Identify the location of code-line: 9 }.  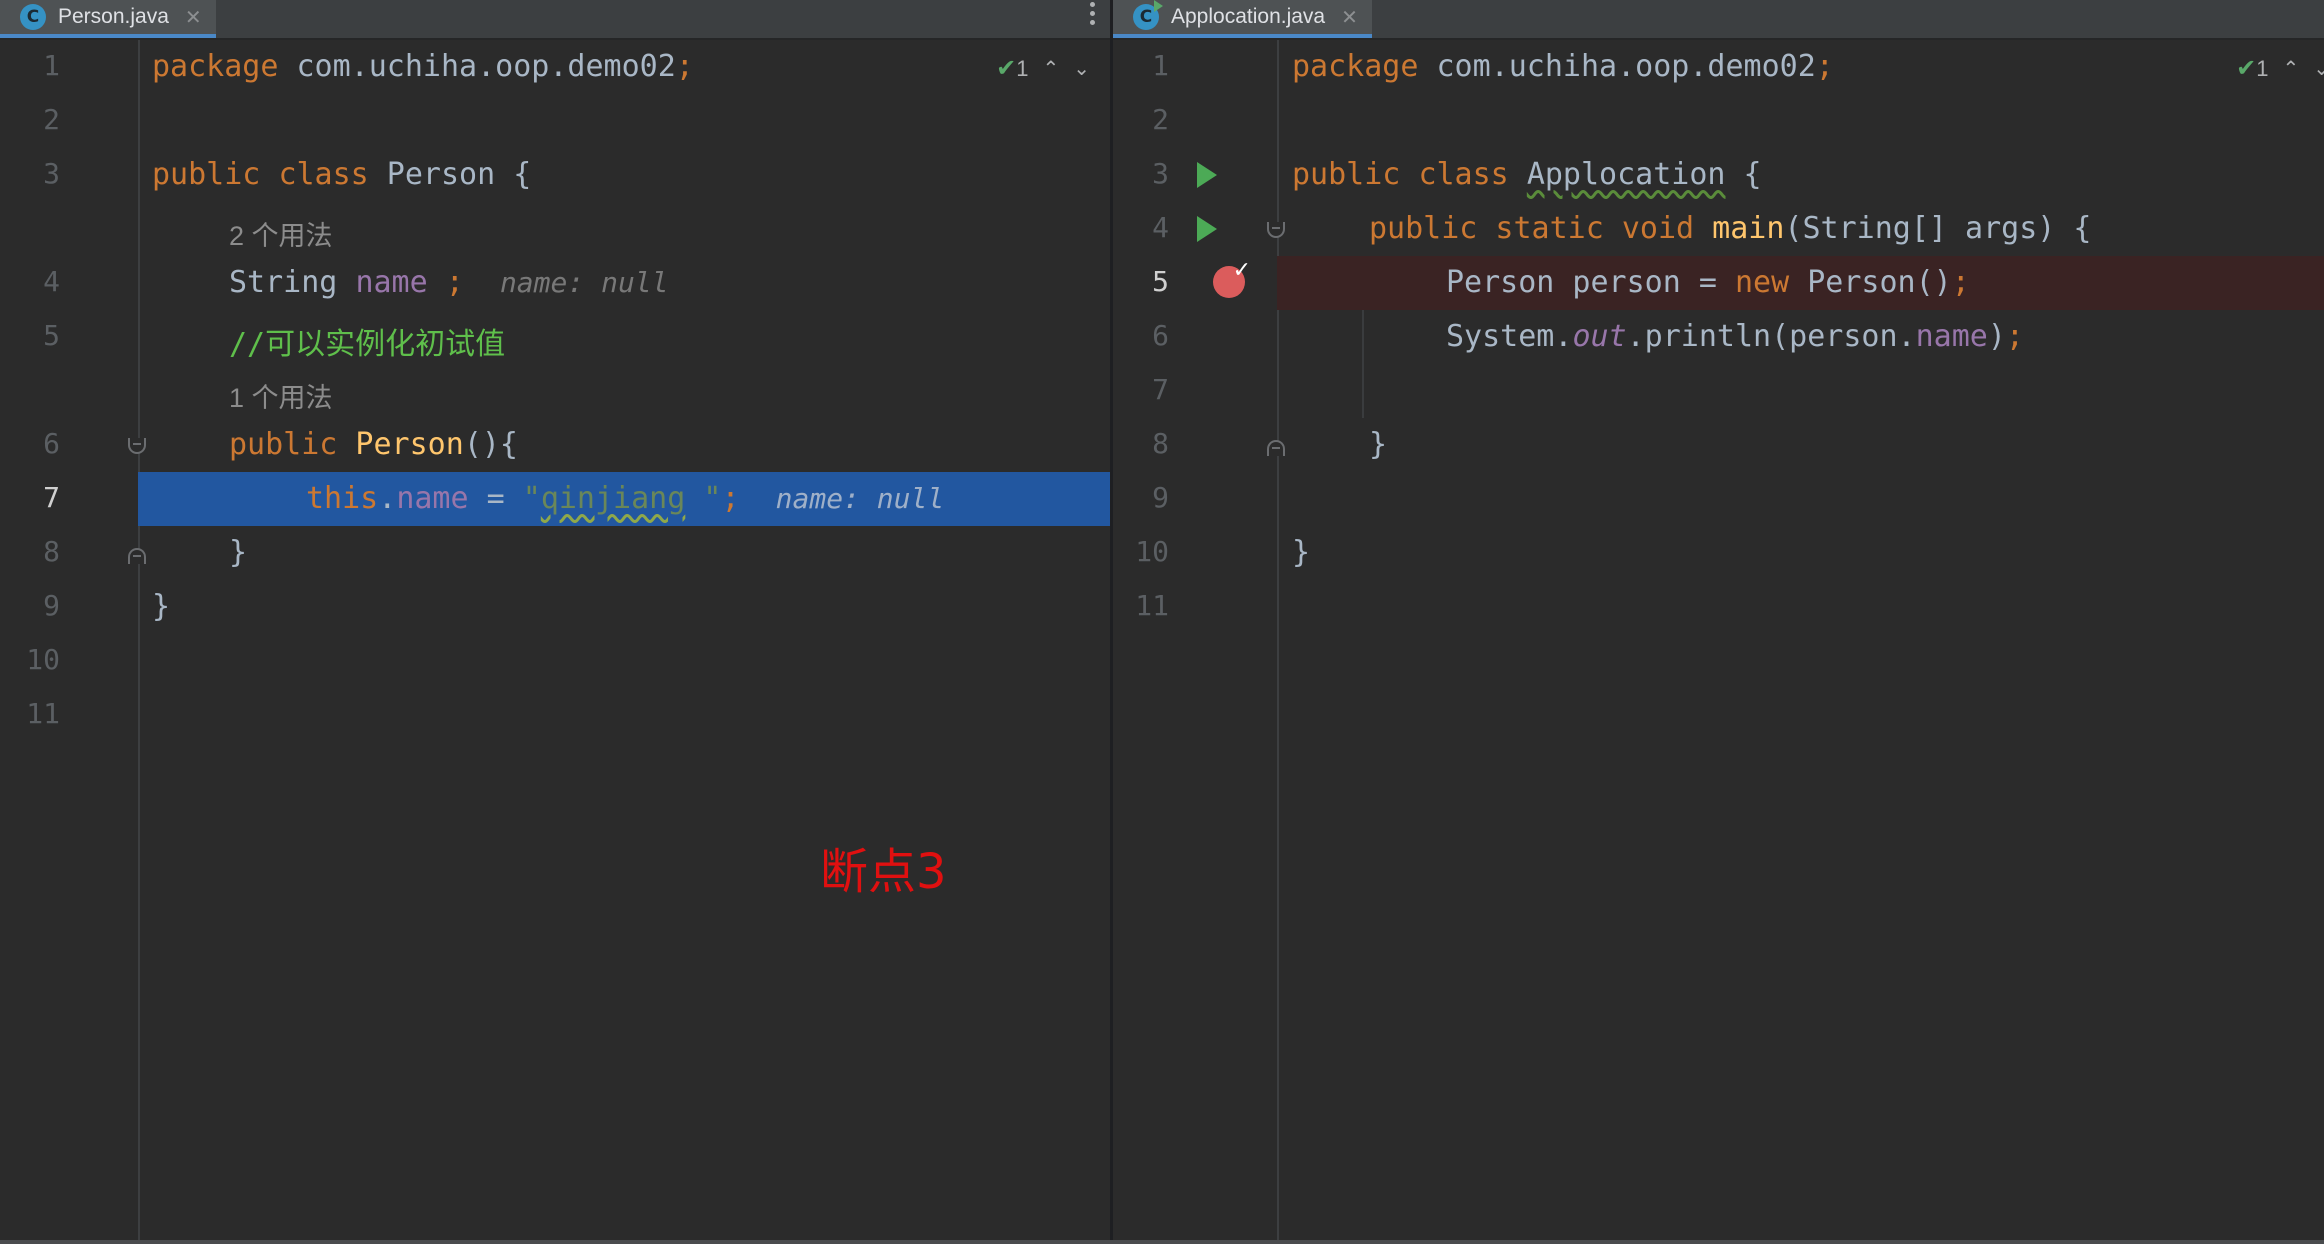
(555, 607).